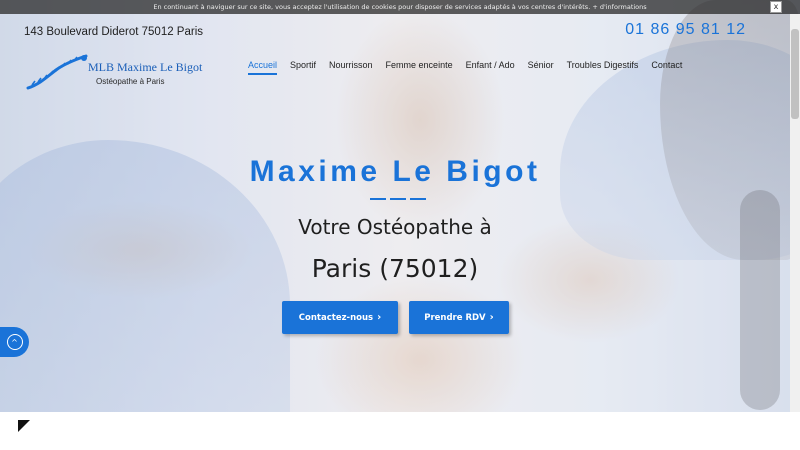 The width and height of the screenshot is (800, 450). Describe the element at coordinates (795, 74) in the screenshot. I see `scrollbar-thumb` at that location.